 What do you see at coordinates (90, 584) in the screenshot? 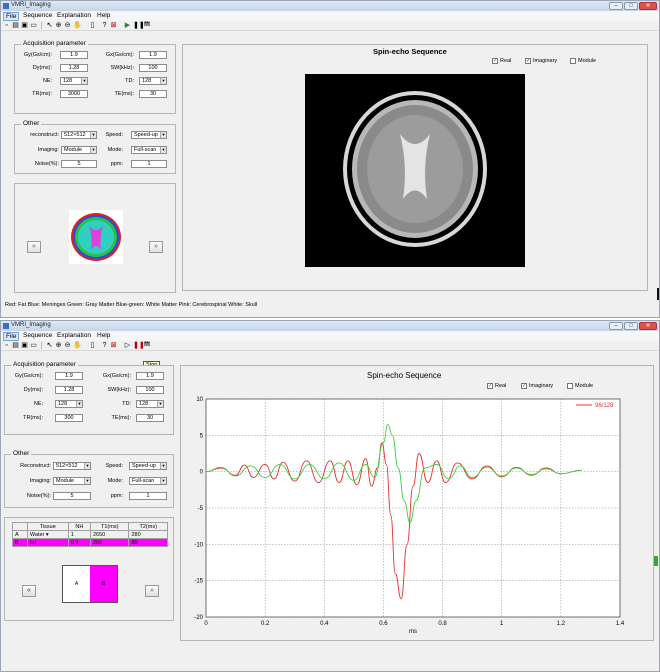
I see `tissue-swatch: A B` at bounding box center [90, 584].